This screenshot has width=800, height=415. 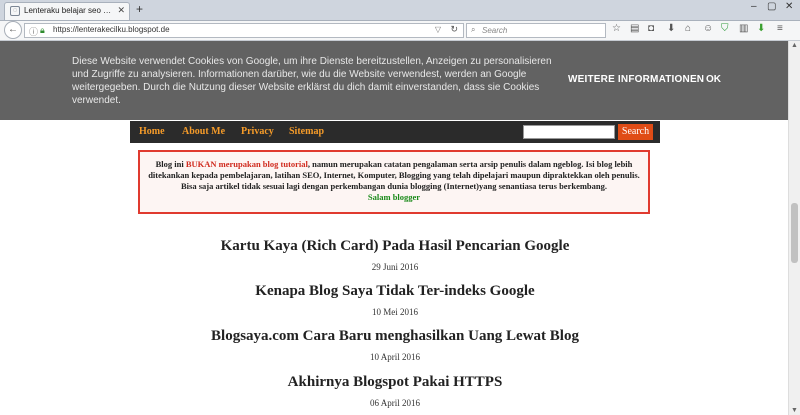 What do you see at coordinates (170, 164) in the screenshot?
I see `notice-prefix: Blog ini` at bounding box center [170, 164].